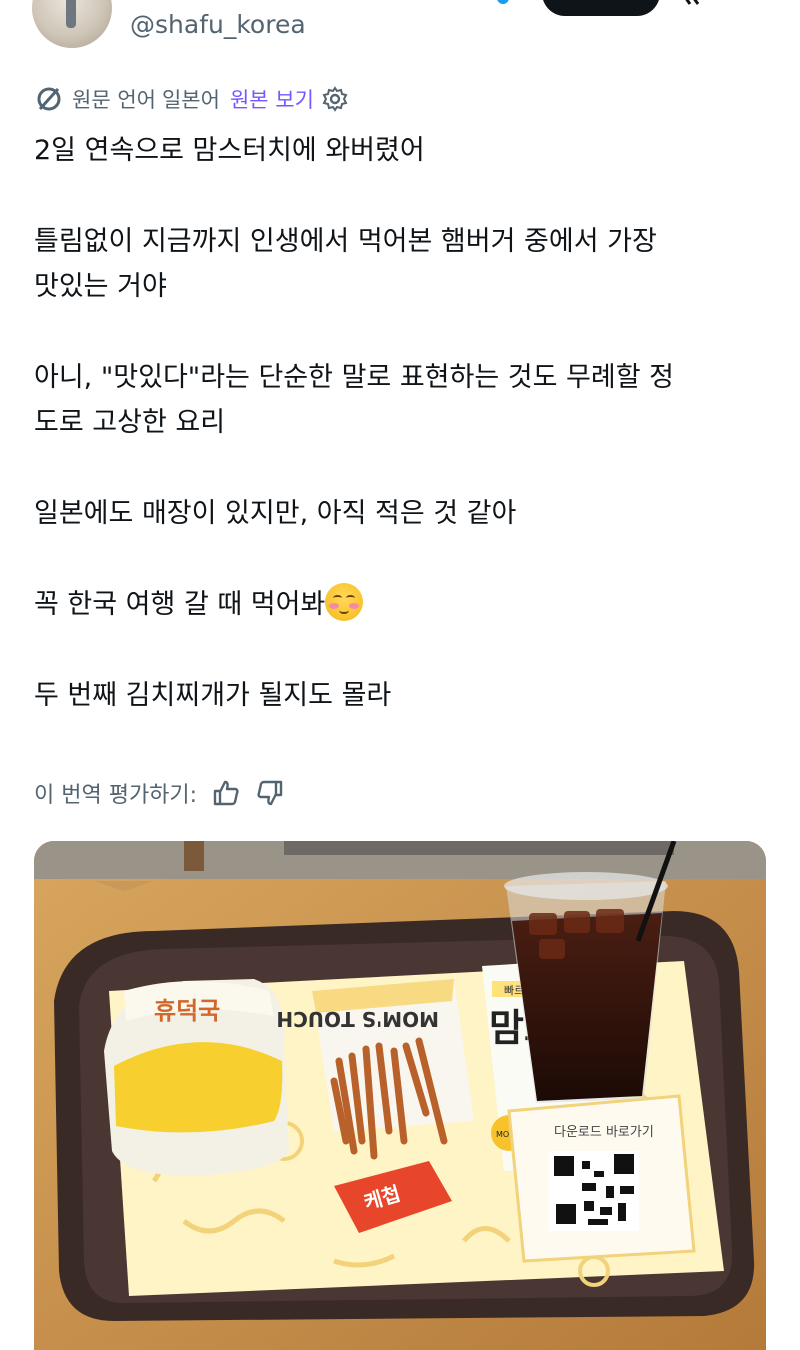  I want to click on tweet-line: 두 번째 김치찌개가 될지도 몰라, so click(213, 695).